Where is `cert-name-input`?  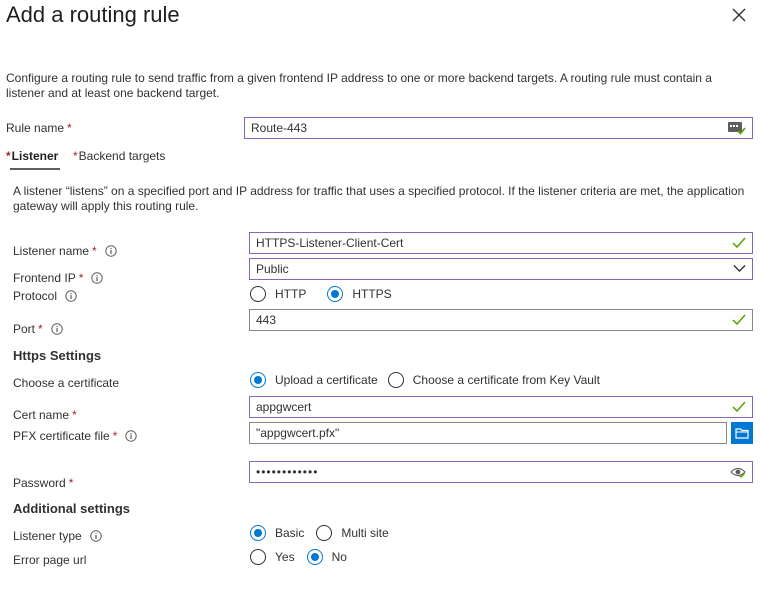 cert-name-input is located at coordinates (501, 407).